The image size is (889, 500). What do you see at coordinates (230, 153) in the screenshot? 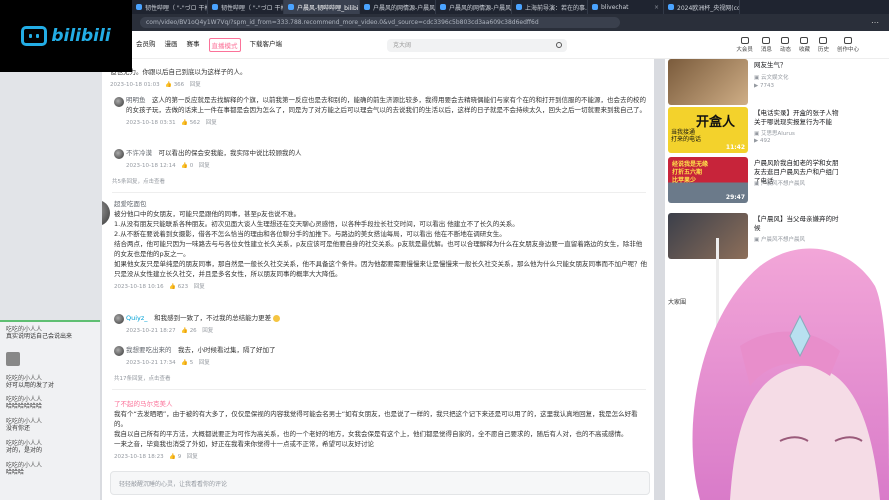
I see `comment-body: 可以看出的保会安我能，我实际中说比较顾我的人` at bounding box center [230, 153].